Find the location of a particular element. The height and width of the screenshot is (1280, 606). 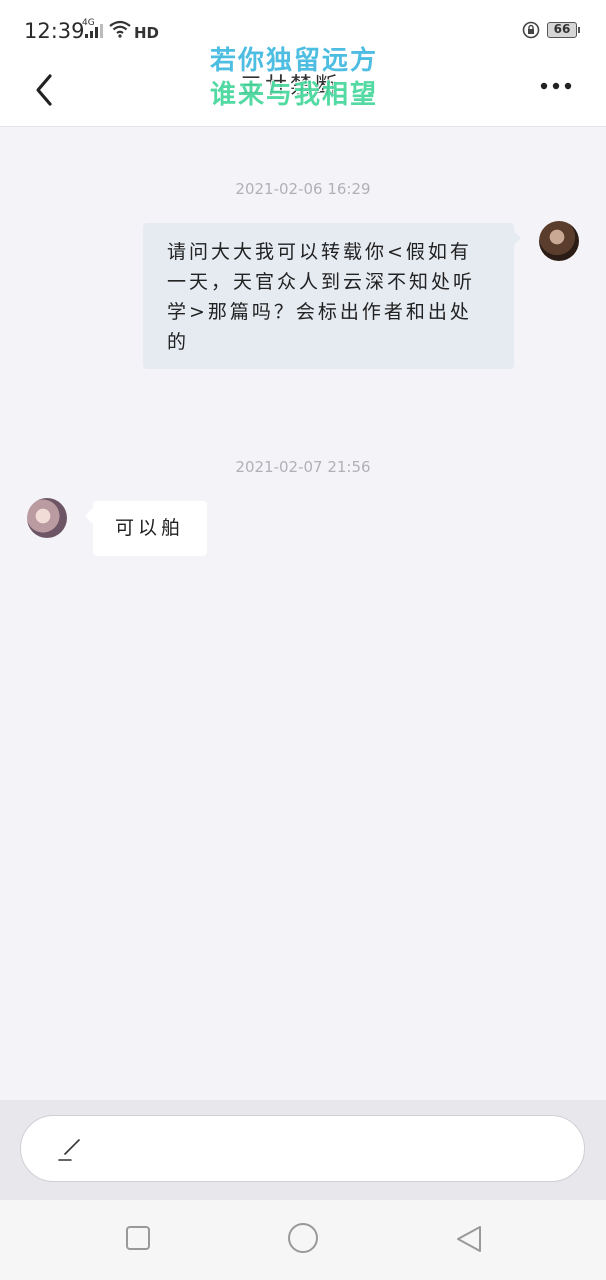

contact-avatar is located at coordinates (47, 518).